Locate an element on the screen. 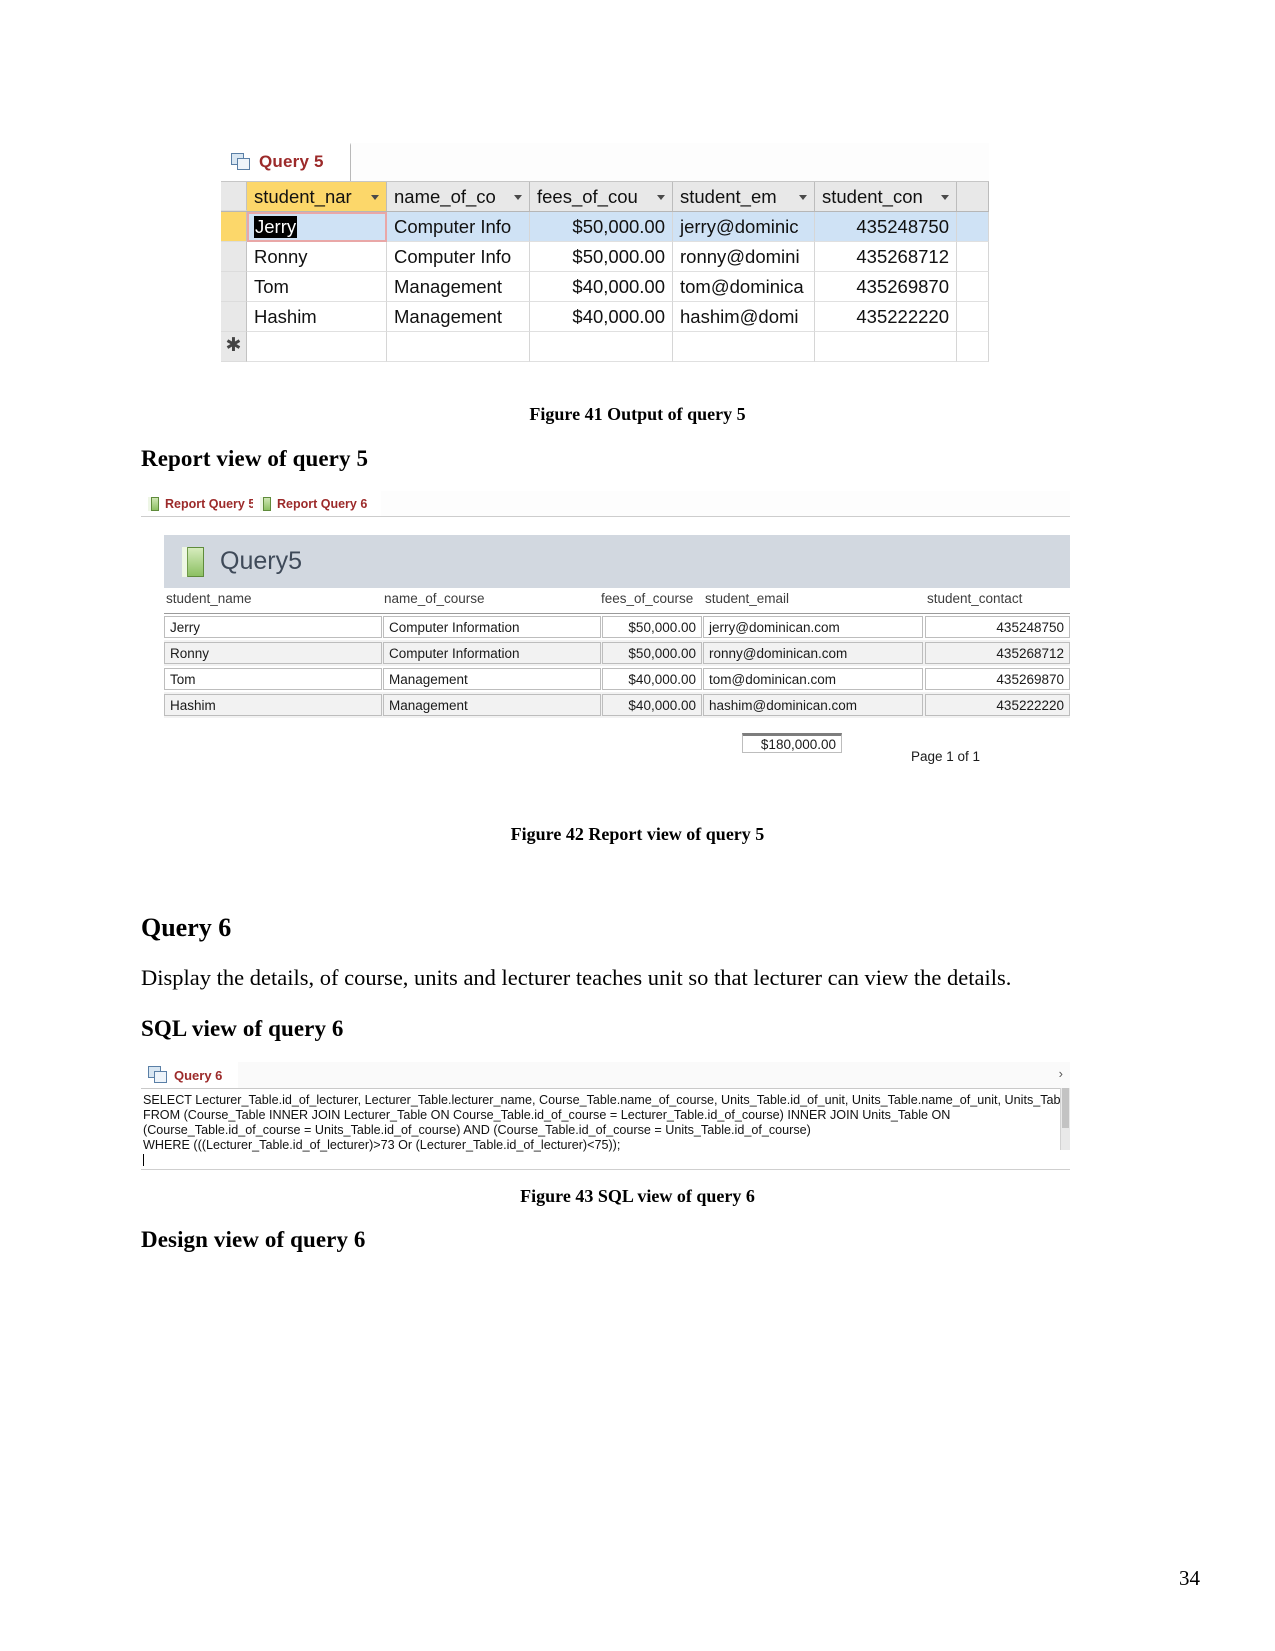 The width and height of the screenshot is (1275, 1651). cell-student-email-empty is located at coordinates (744, 347).